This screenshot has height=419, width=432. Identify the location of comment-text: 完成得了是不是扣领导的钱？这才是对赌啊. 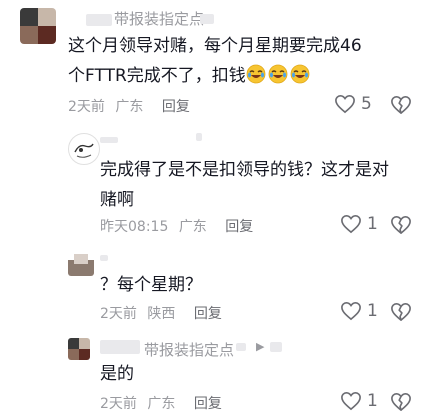
(244, 185).